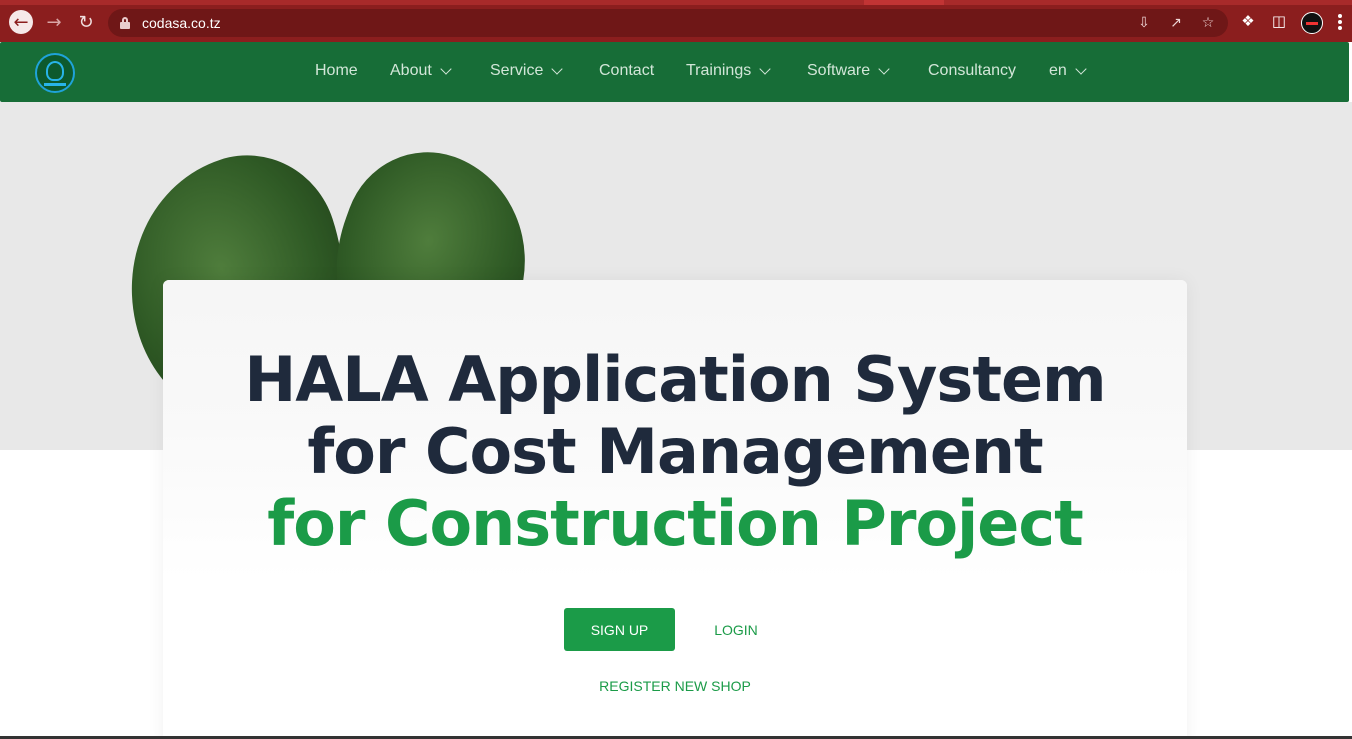 The height and width of the screenshot is (739, 1352). What do you see at coordinates (1068, 71) in the screenshot?
I see `nav-language: en` at bounding box center [1068, 71].